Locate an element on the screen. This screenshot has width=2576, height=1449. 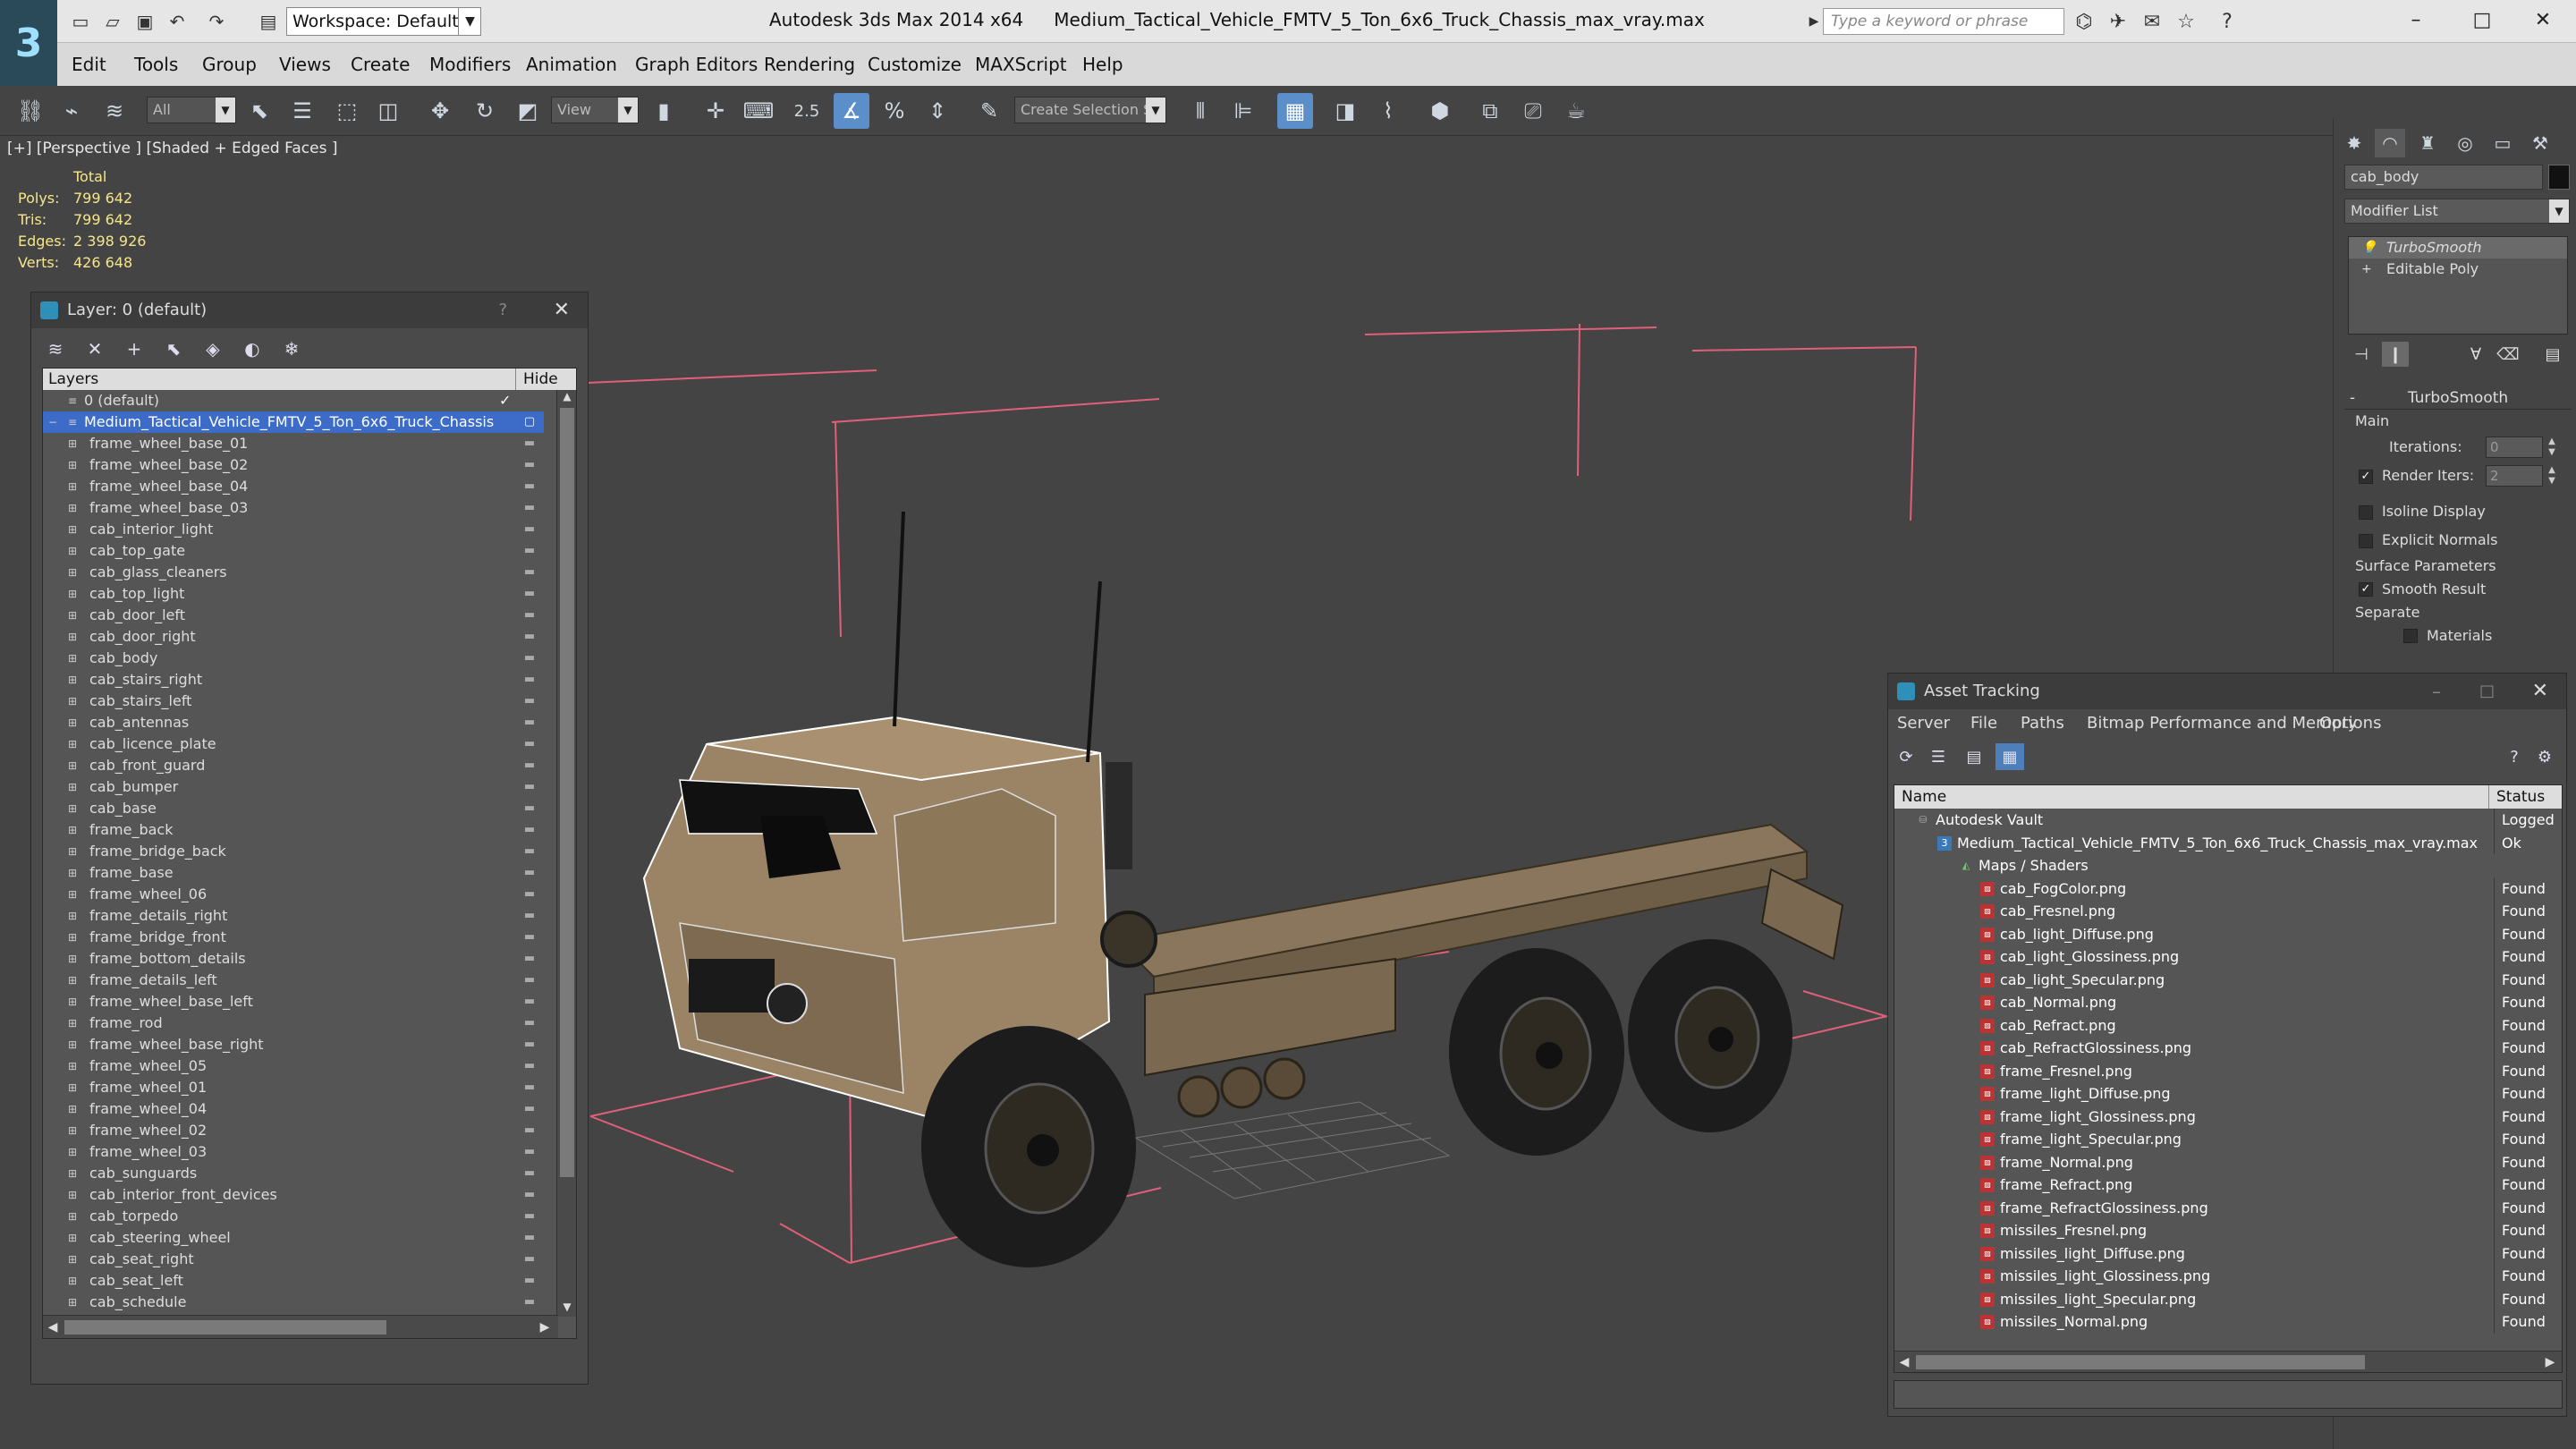
layer-object-row: ⊞ frame_bridge_back ▬ is located at coordinates (293, 851).